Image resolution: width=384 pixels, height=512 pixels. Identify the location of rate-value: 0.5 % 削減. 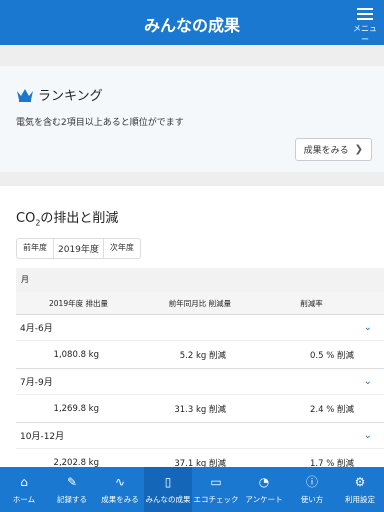
(332, 355).